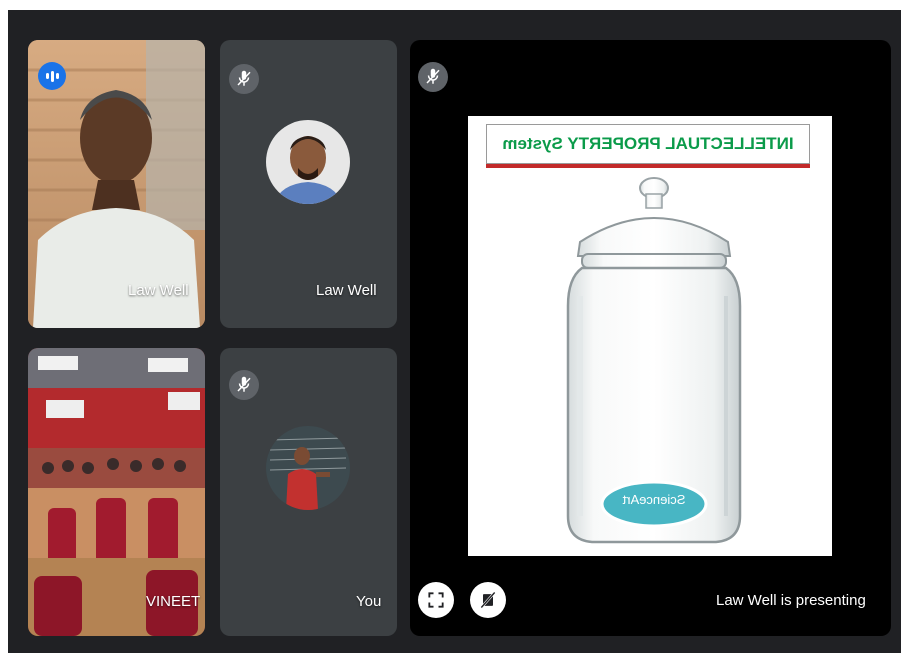 The height and width of the screenshot is (661, 908). I want to click on stop-presenting-icon, so click(488, 600).